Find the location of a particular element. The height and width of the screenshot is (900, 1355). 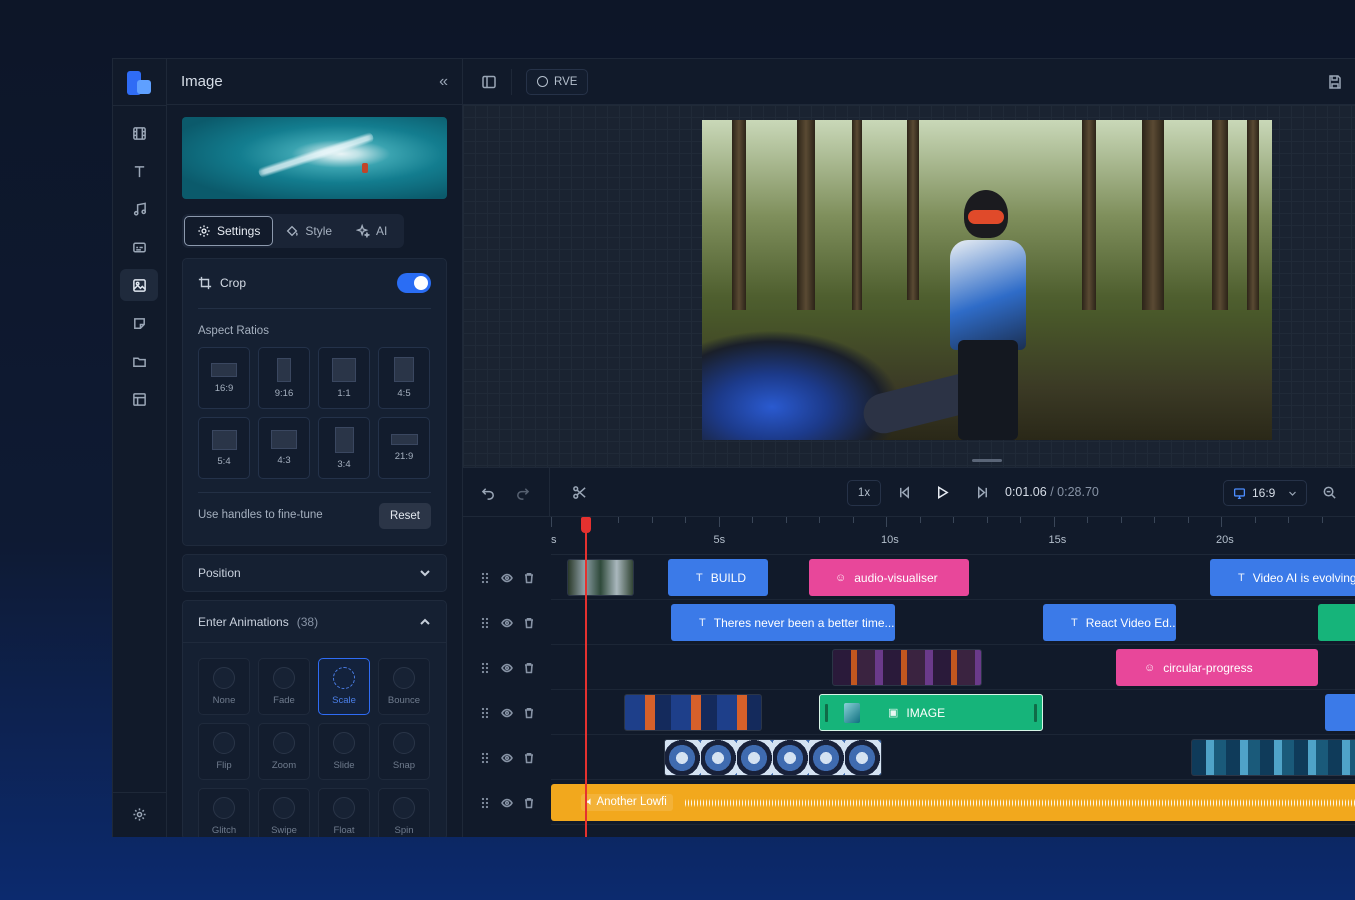

animation-slide: Slide is located at coordinates (344, 751).